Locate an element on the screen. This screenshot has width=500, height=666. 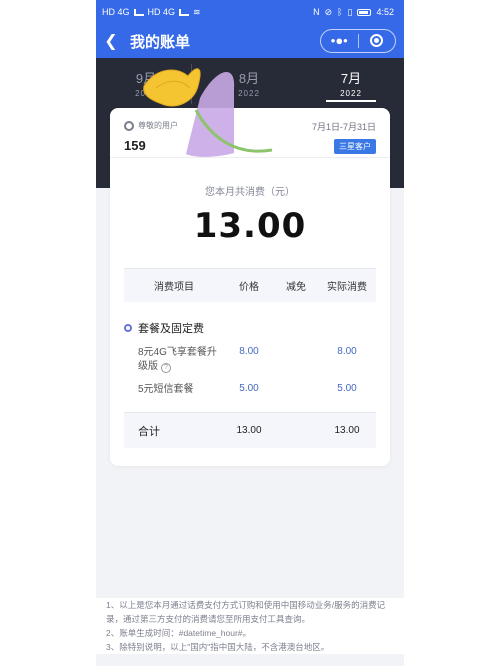
month-year: 2022 is located at coordinates (351, 95).